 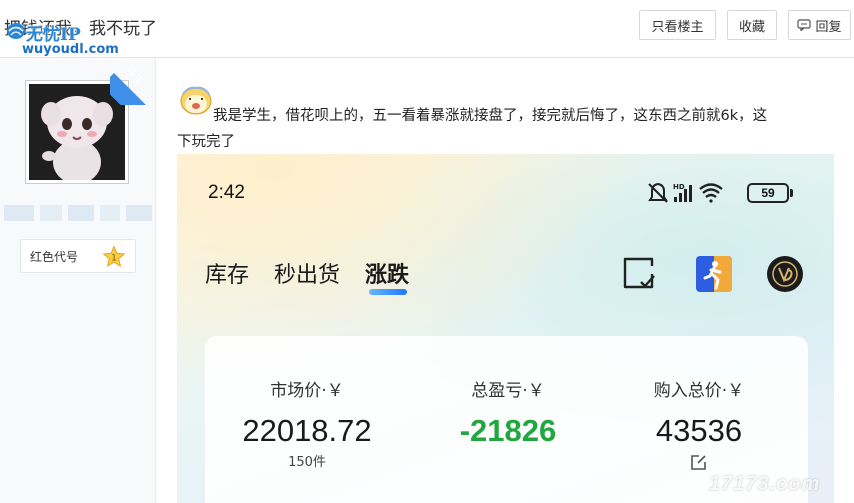 I want to click on item-count: 150件, so click(x=307, y=462).